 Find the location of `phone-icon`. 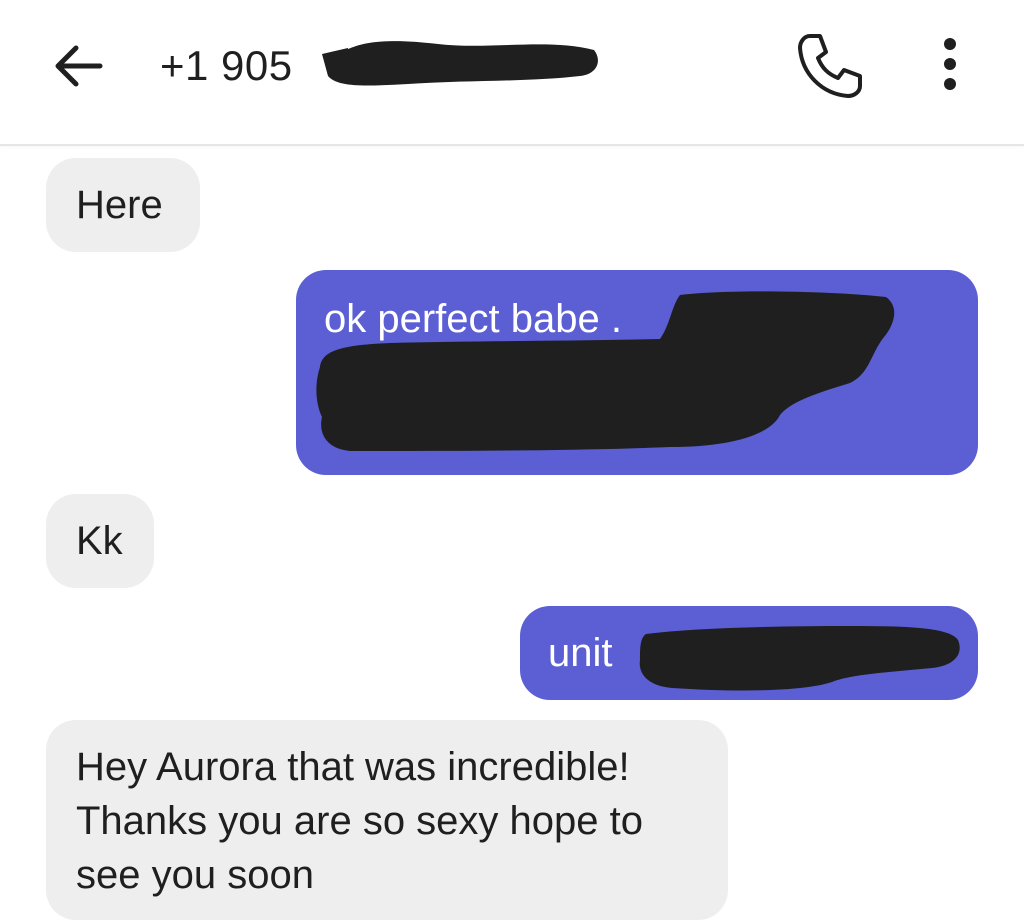

phone-icon is located at coordinates (830, 66).